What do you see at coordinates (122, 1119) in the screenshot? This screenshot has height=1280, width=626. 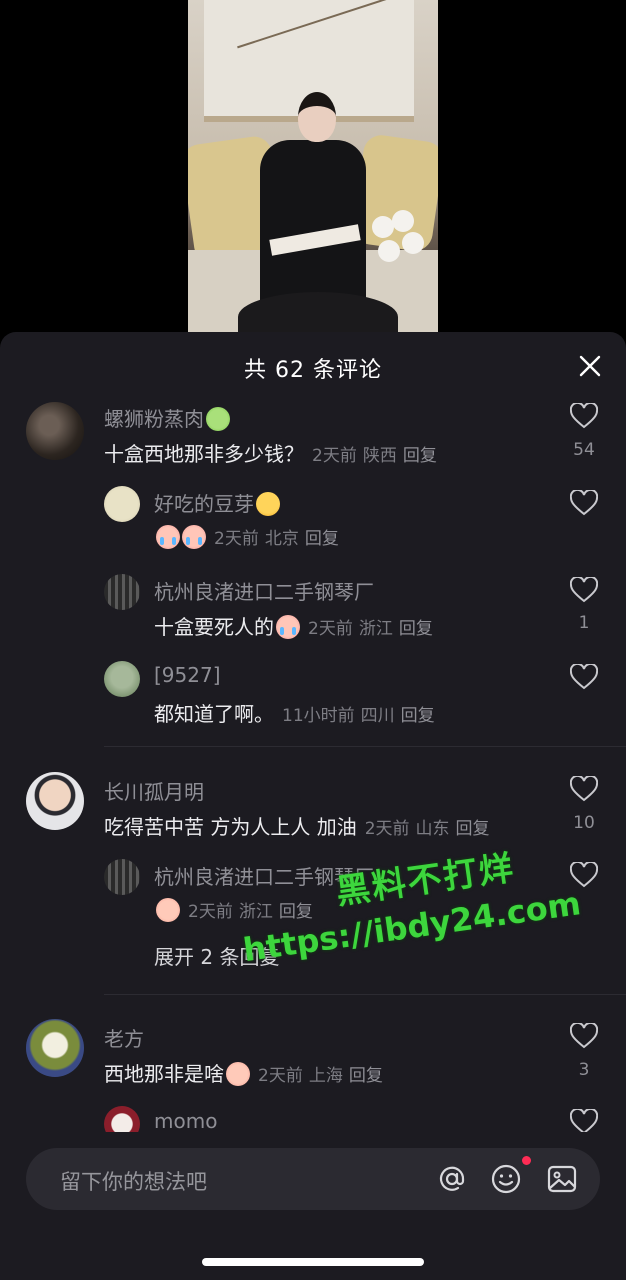 I see `avatar` at bounding box center [122, 1119].